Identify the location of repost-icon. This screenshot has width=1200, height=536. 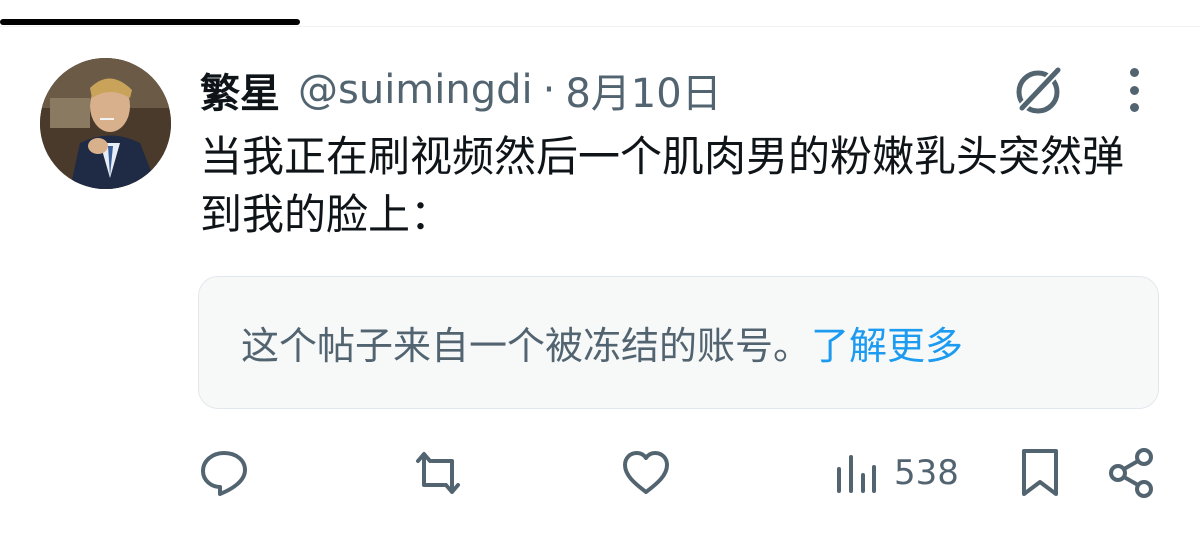
(438, 473).